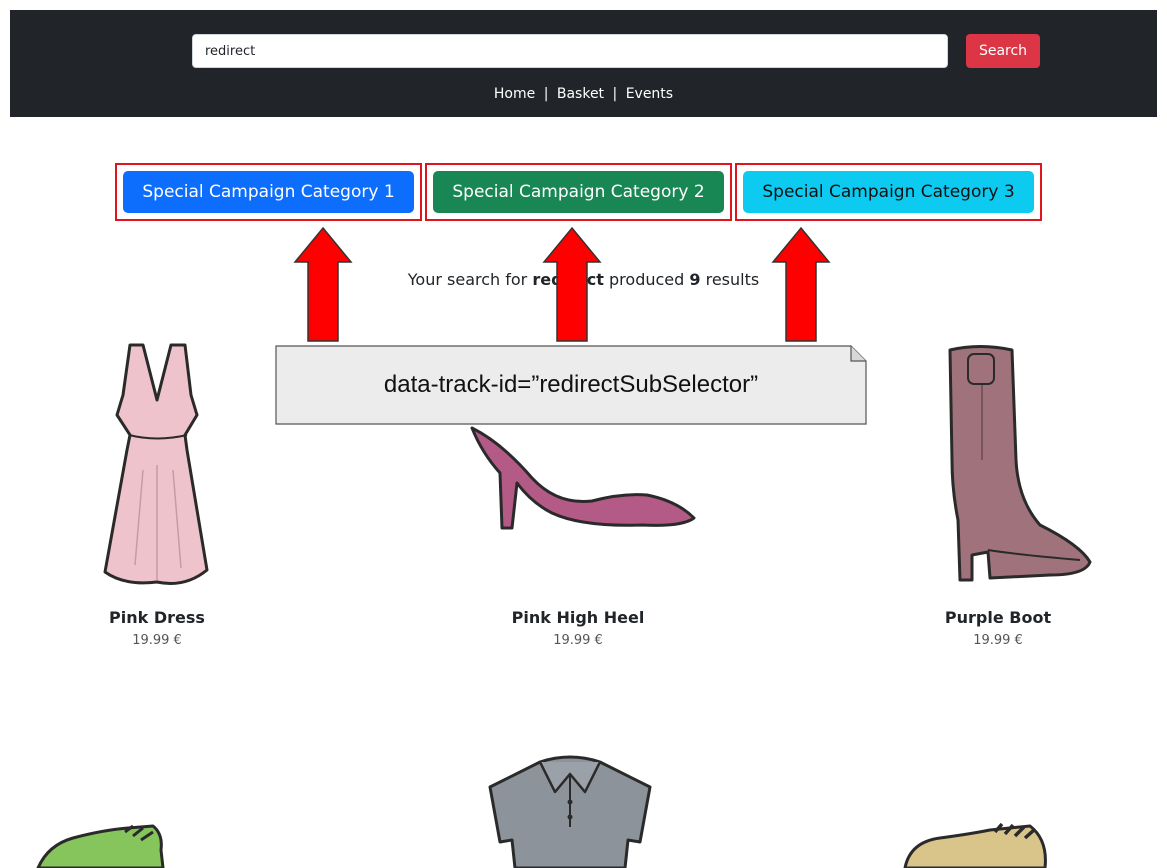  What do you see at coordinates (695, 279) in the screenshot?
I see `result-count: 9` at bounding box center [695, 279].